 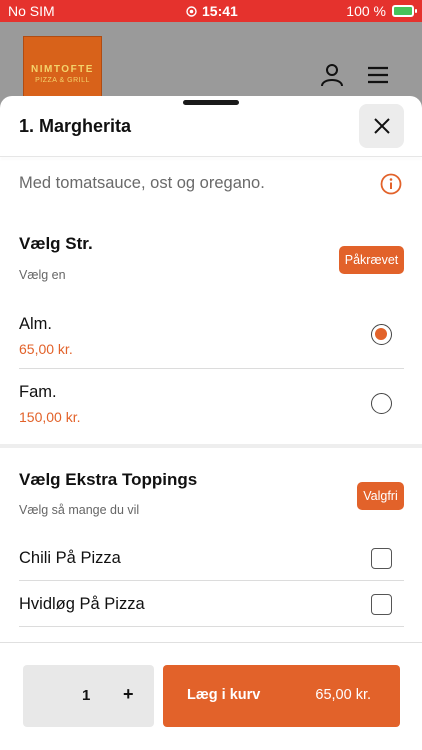 I want to click on topping-option-label: Chili På Pizza, so click(x=70, y=558).